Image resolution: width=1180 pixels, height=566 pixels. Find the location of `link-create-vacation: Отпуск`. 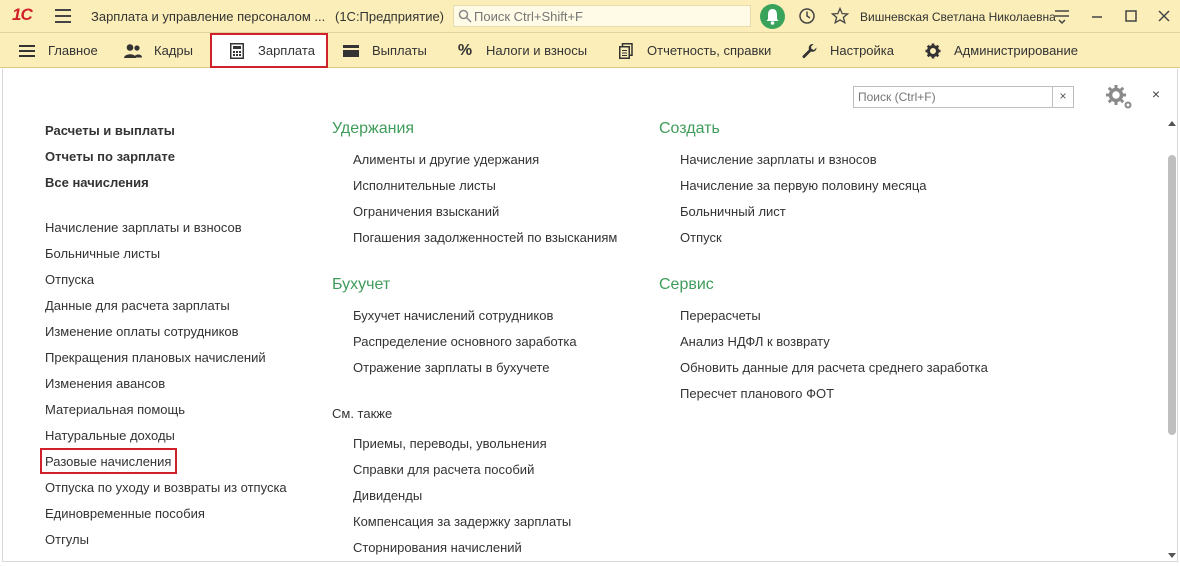

link-create-vacation: Отпуск is located at coordinates (701, 237).